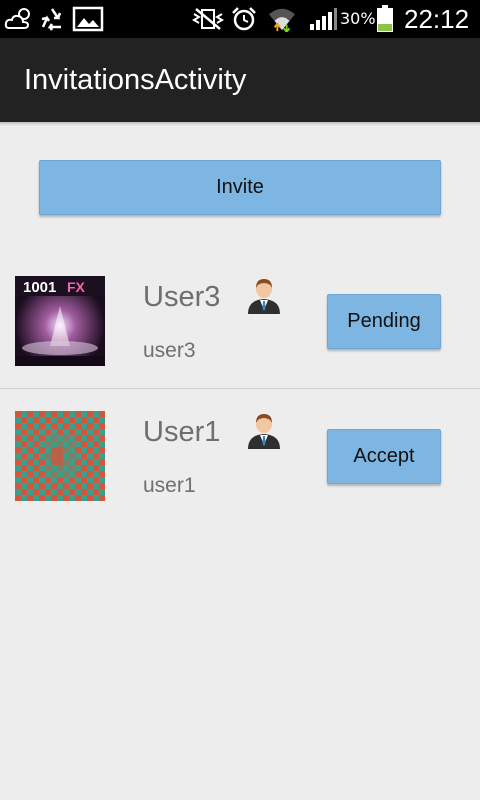 Image resolution: width=480 pixels, height=800 pixels. I want to click on avatar, so click(60, 456).